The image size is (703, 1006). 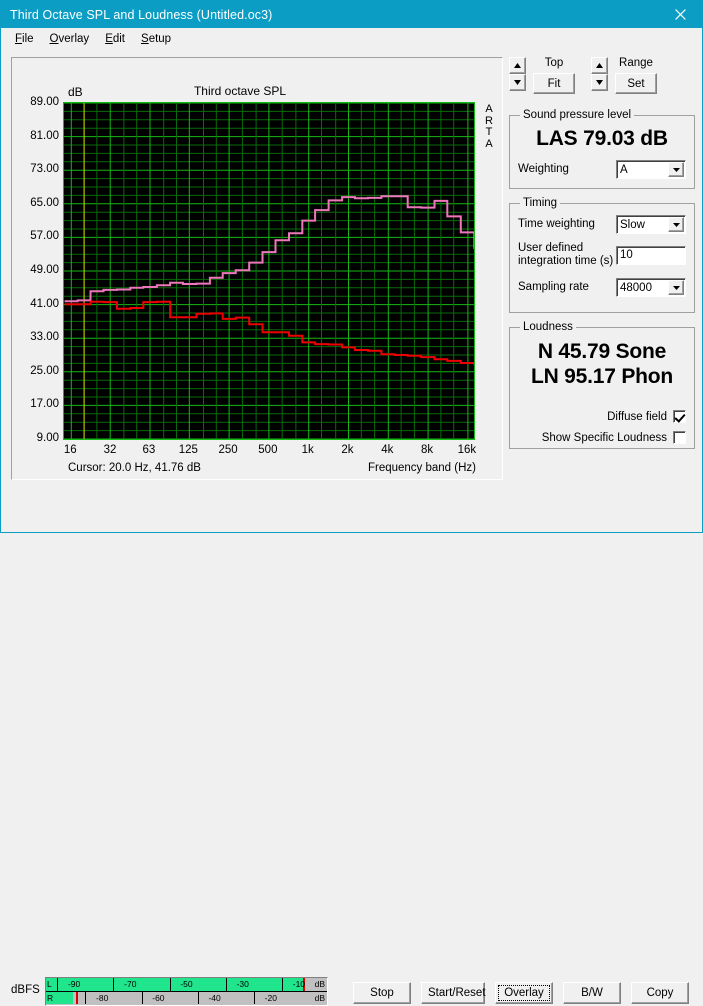 What do you see at coordinates (548, 327) in the screenshot?
I see `loudness-group-legend: Loudness` at bounding box center [548, 327].